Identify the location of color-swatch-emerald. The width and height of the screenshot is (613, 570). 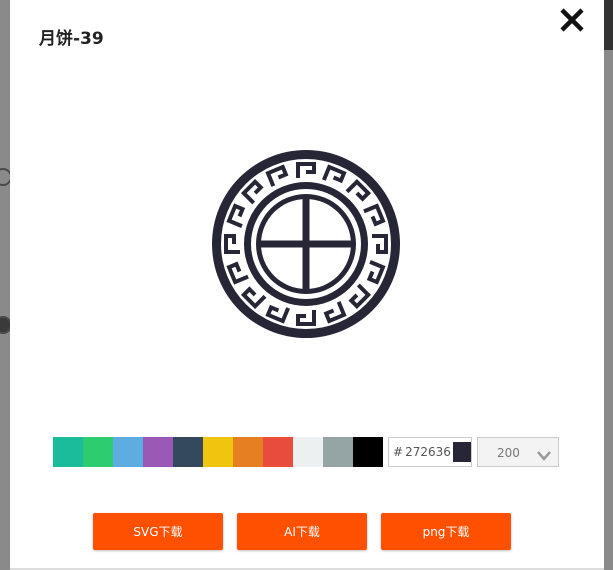
(98, 452).